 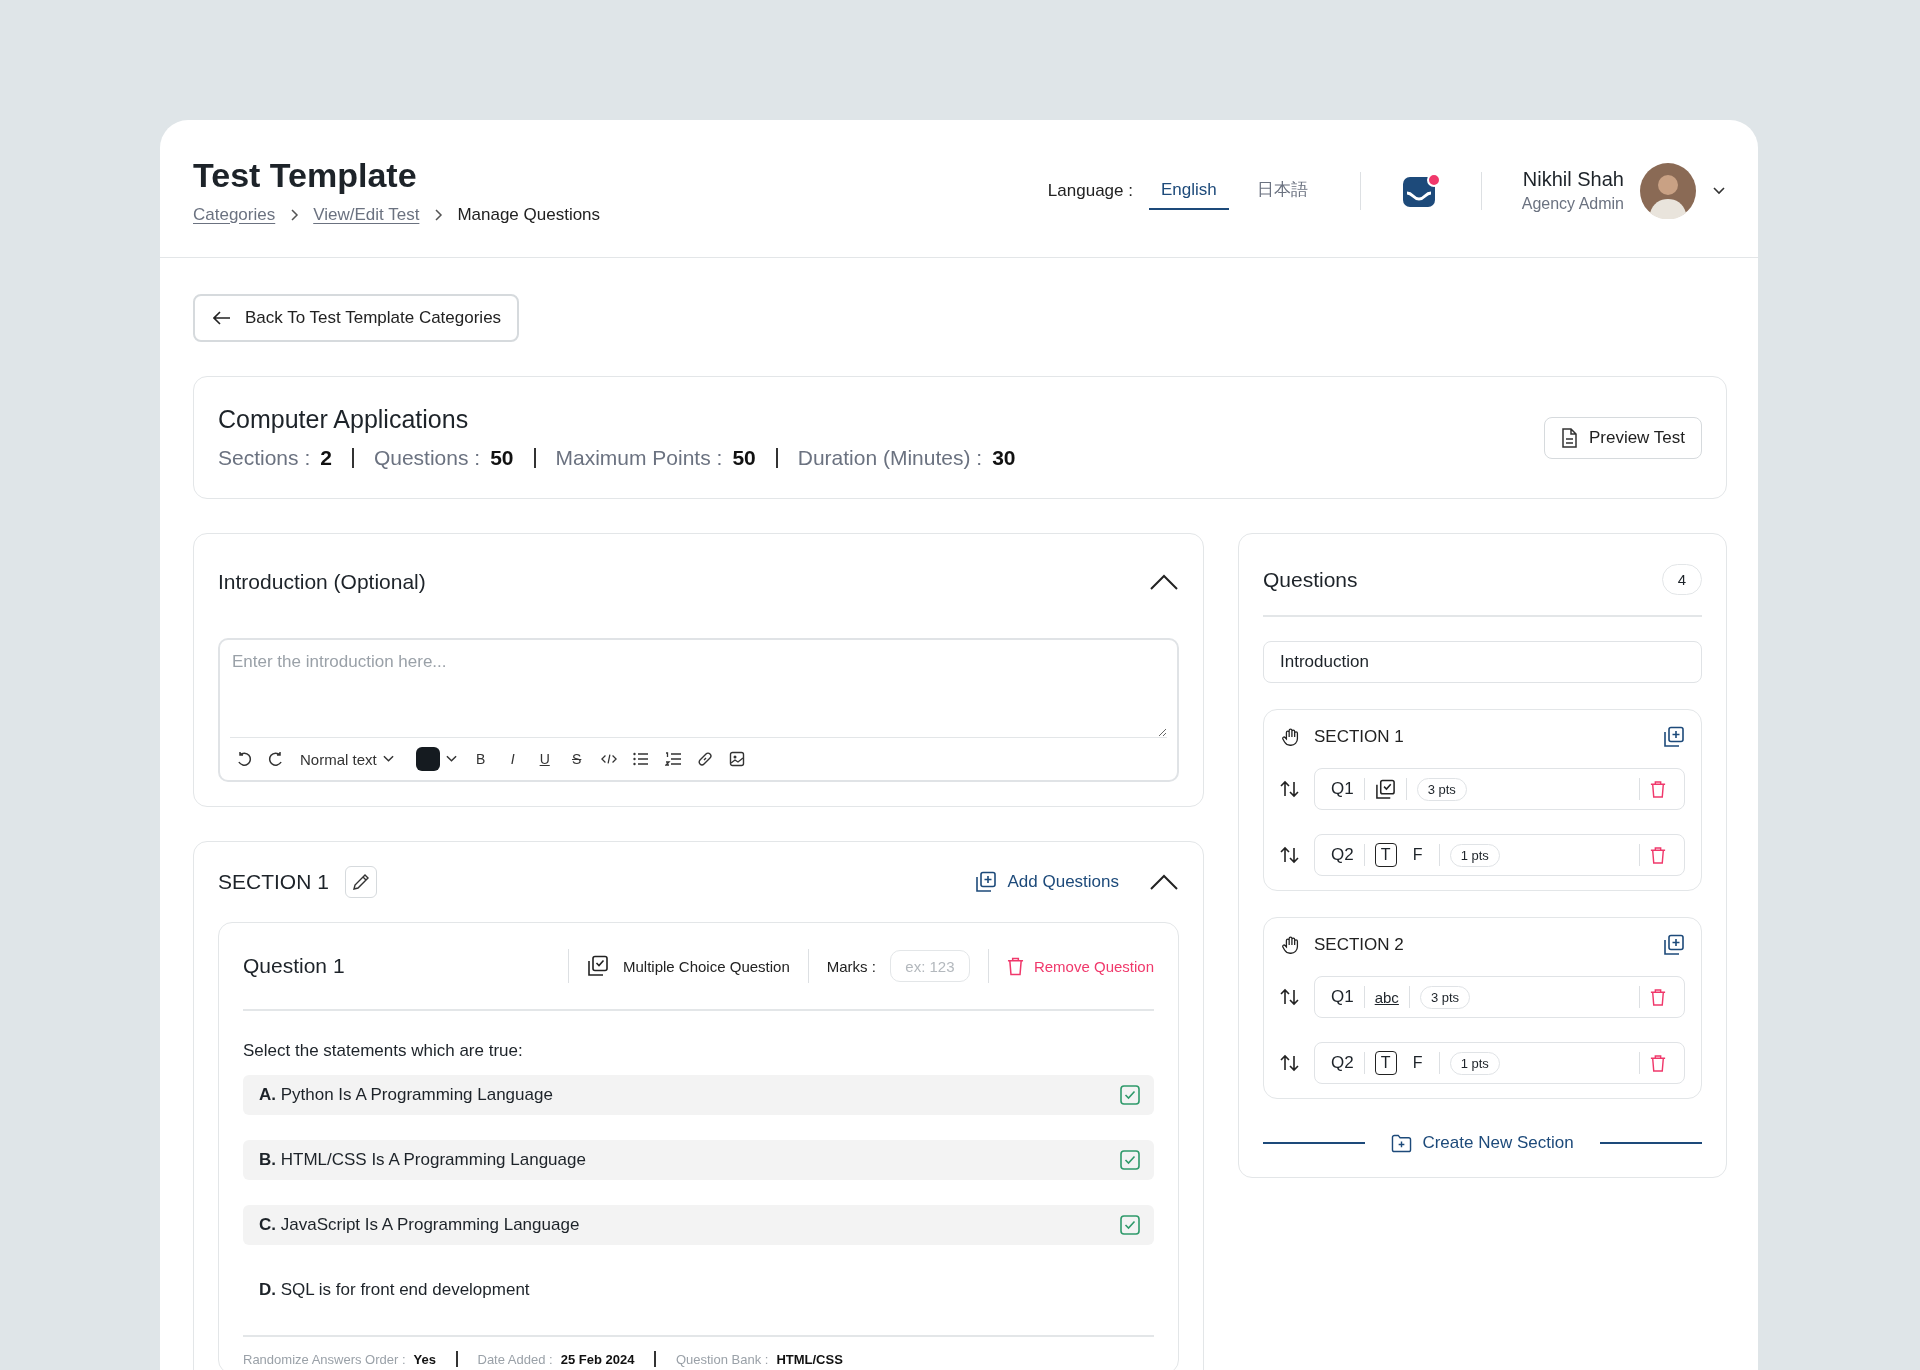 What do you see at coordinates (722, 1359) in the screenshot?
I see `meta-label: Question Bank :` at bounding box center [722, 1359].